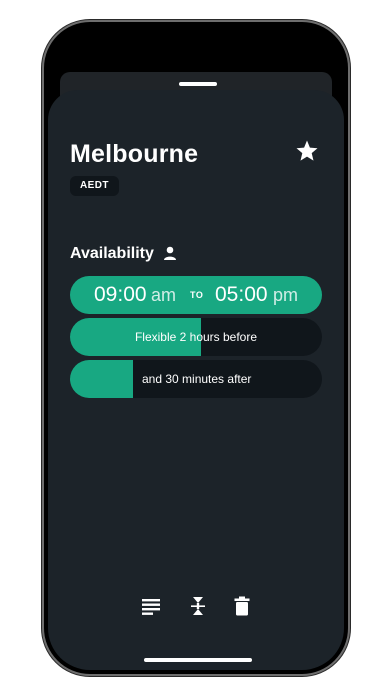 The height and width of the screenshot is (696, 392). What do you see at coordinates (120, 294) in the screenshot?
I see `start-time: 09:00` at bounding box center [120, 294].